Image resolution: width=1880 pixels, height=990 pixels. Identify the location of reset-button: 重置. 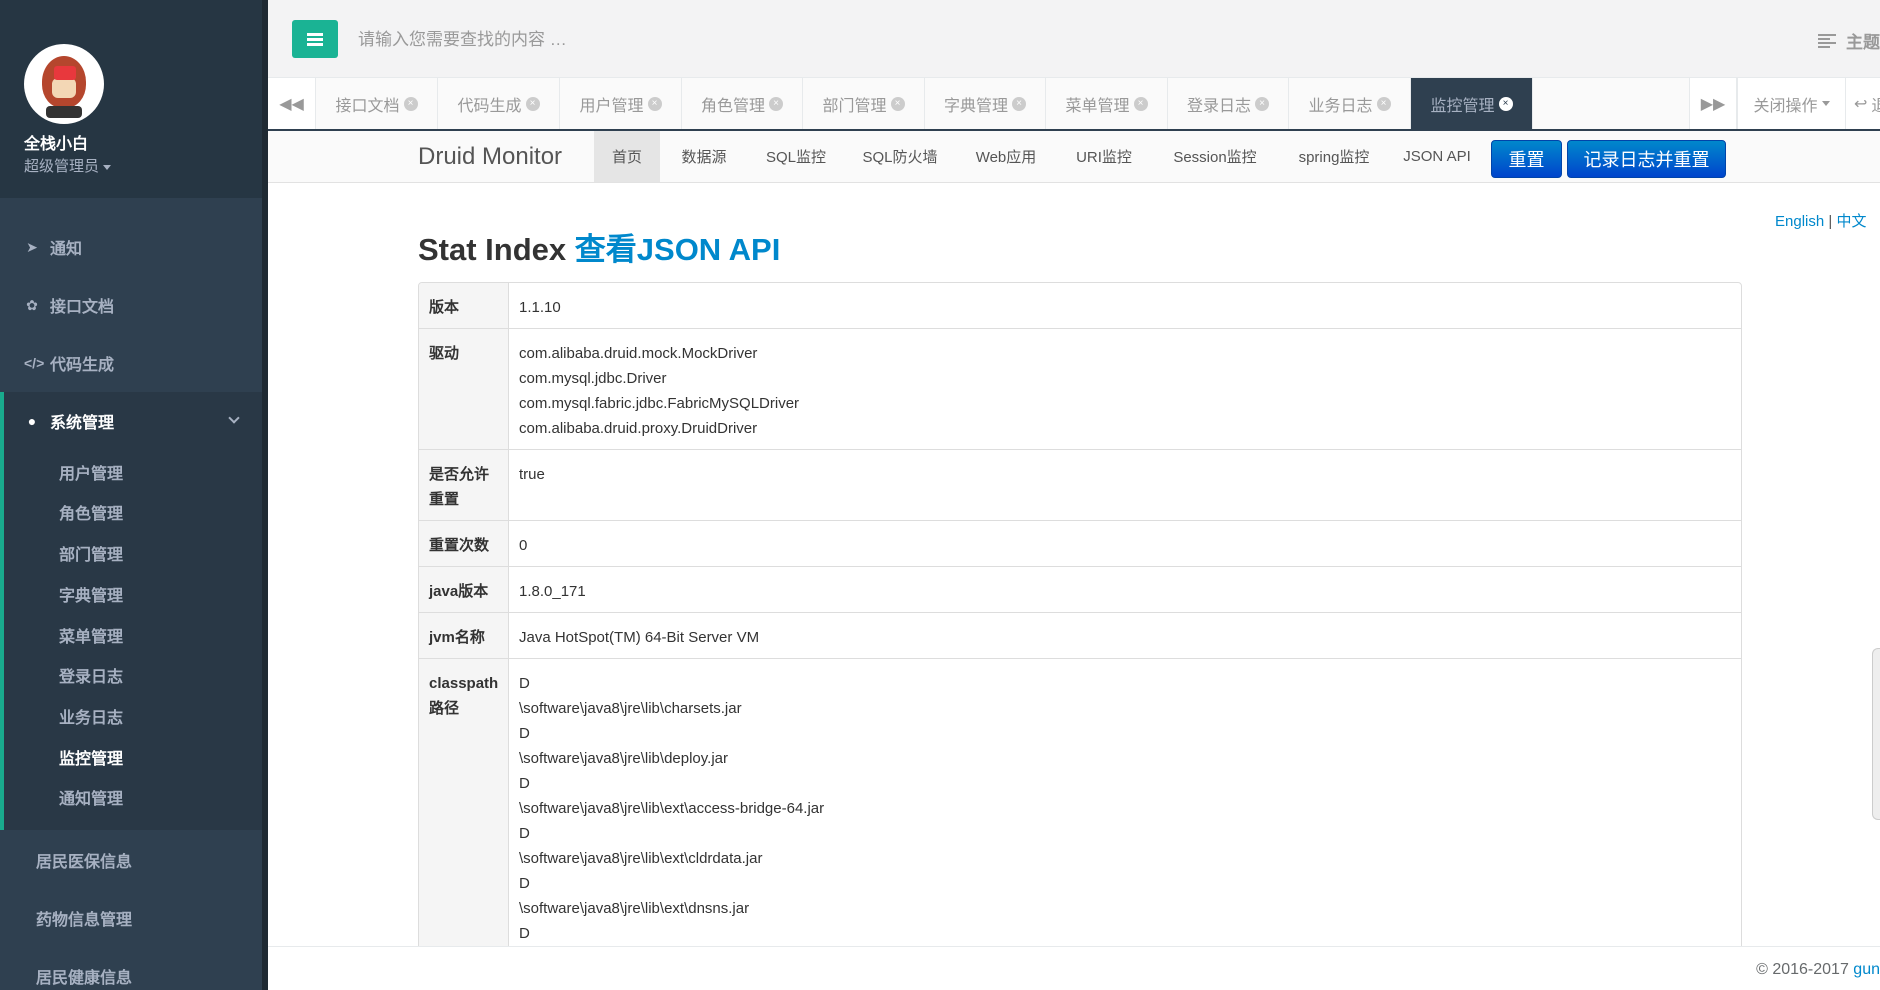
(1526, 159).